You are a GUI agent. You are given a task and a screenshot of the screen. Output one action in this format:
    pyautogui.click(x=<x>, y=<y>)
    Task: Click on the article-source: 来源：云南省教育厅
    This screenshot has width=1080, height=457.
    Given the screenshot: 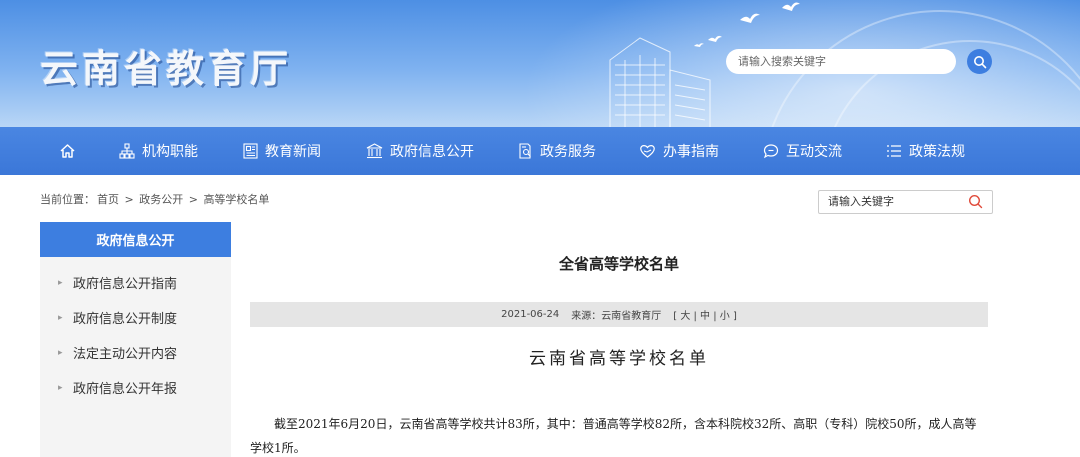 What is the action you would take?
    pyautogui.click(x=616, y=316)
    